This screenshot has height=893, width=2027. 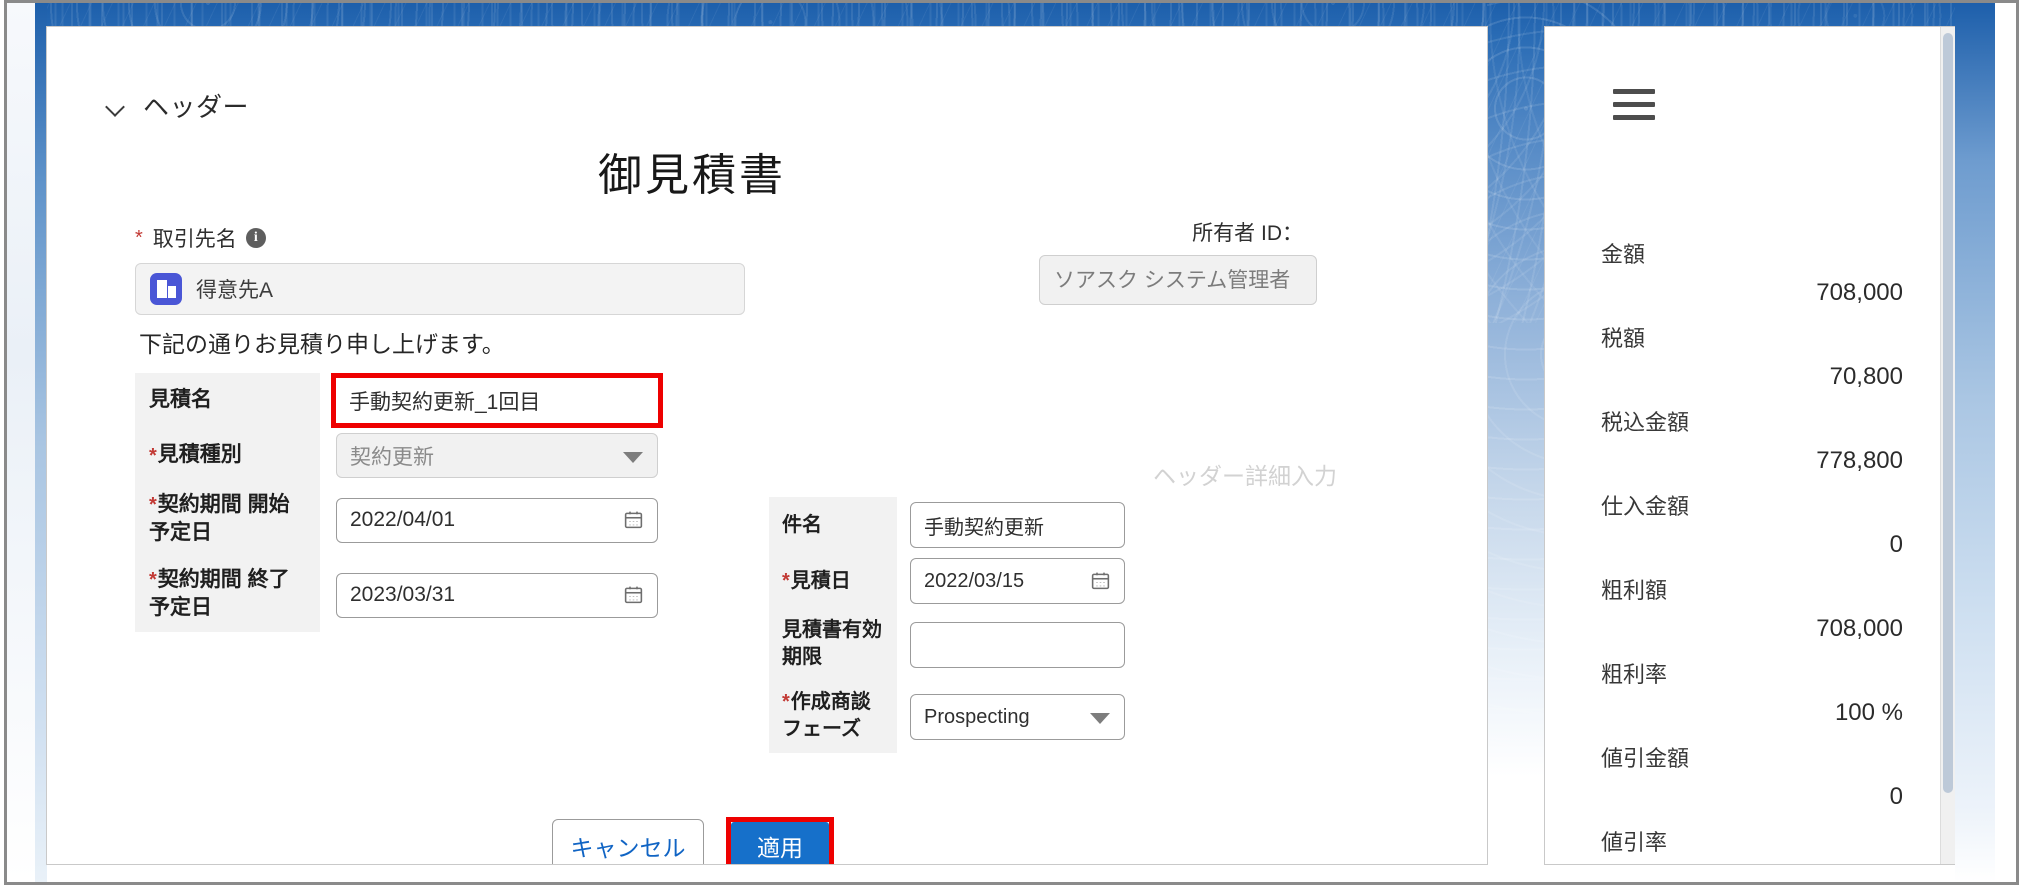 I want to click on field-label-quote-valid-until: 見積書有効期限, so click(x=833, y=645).